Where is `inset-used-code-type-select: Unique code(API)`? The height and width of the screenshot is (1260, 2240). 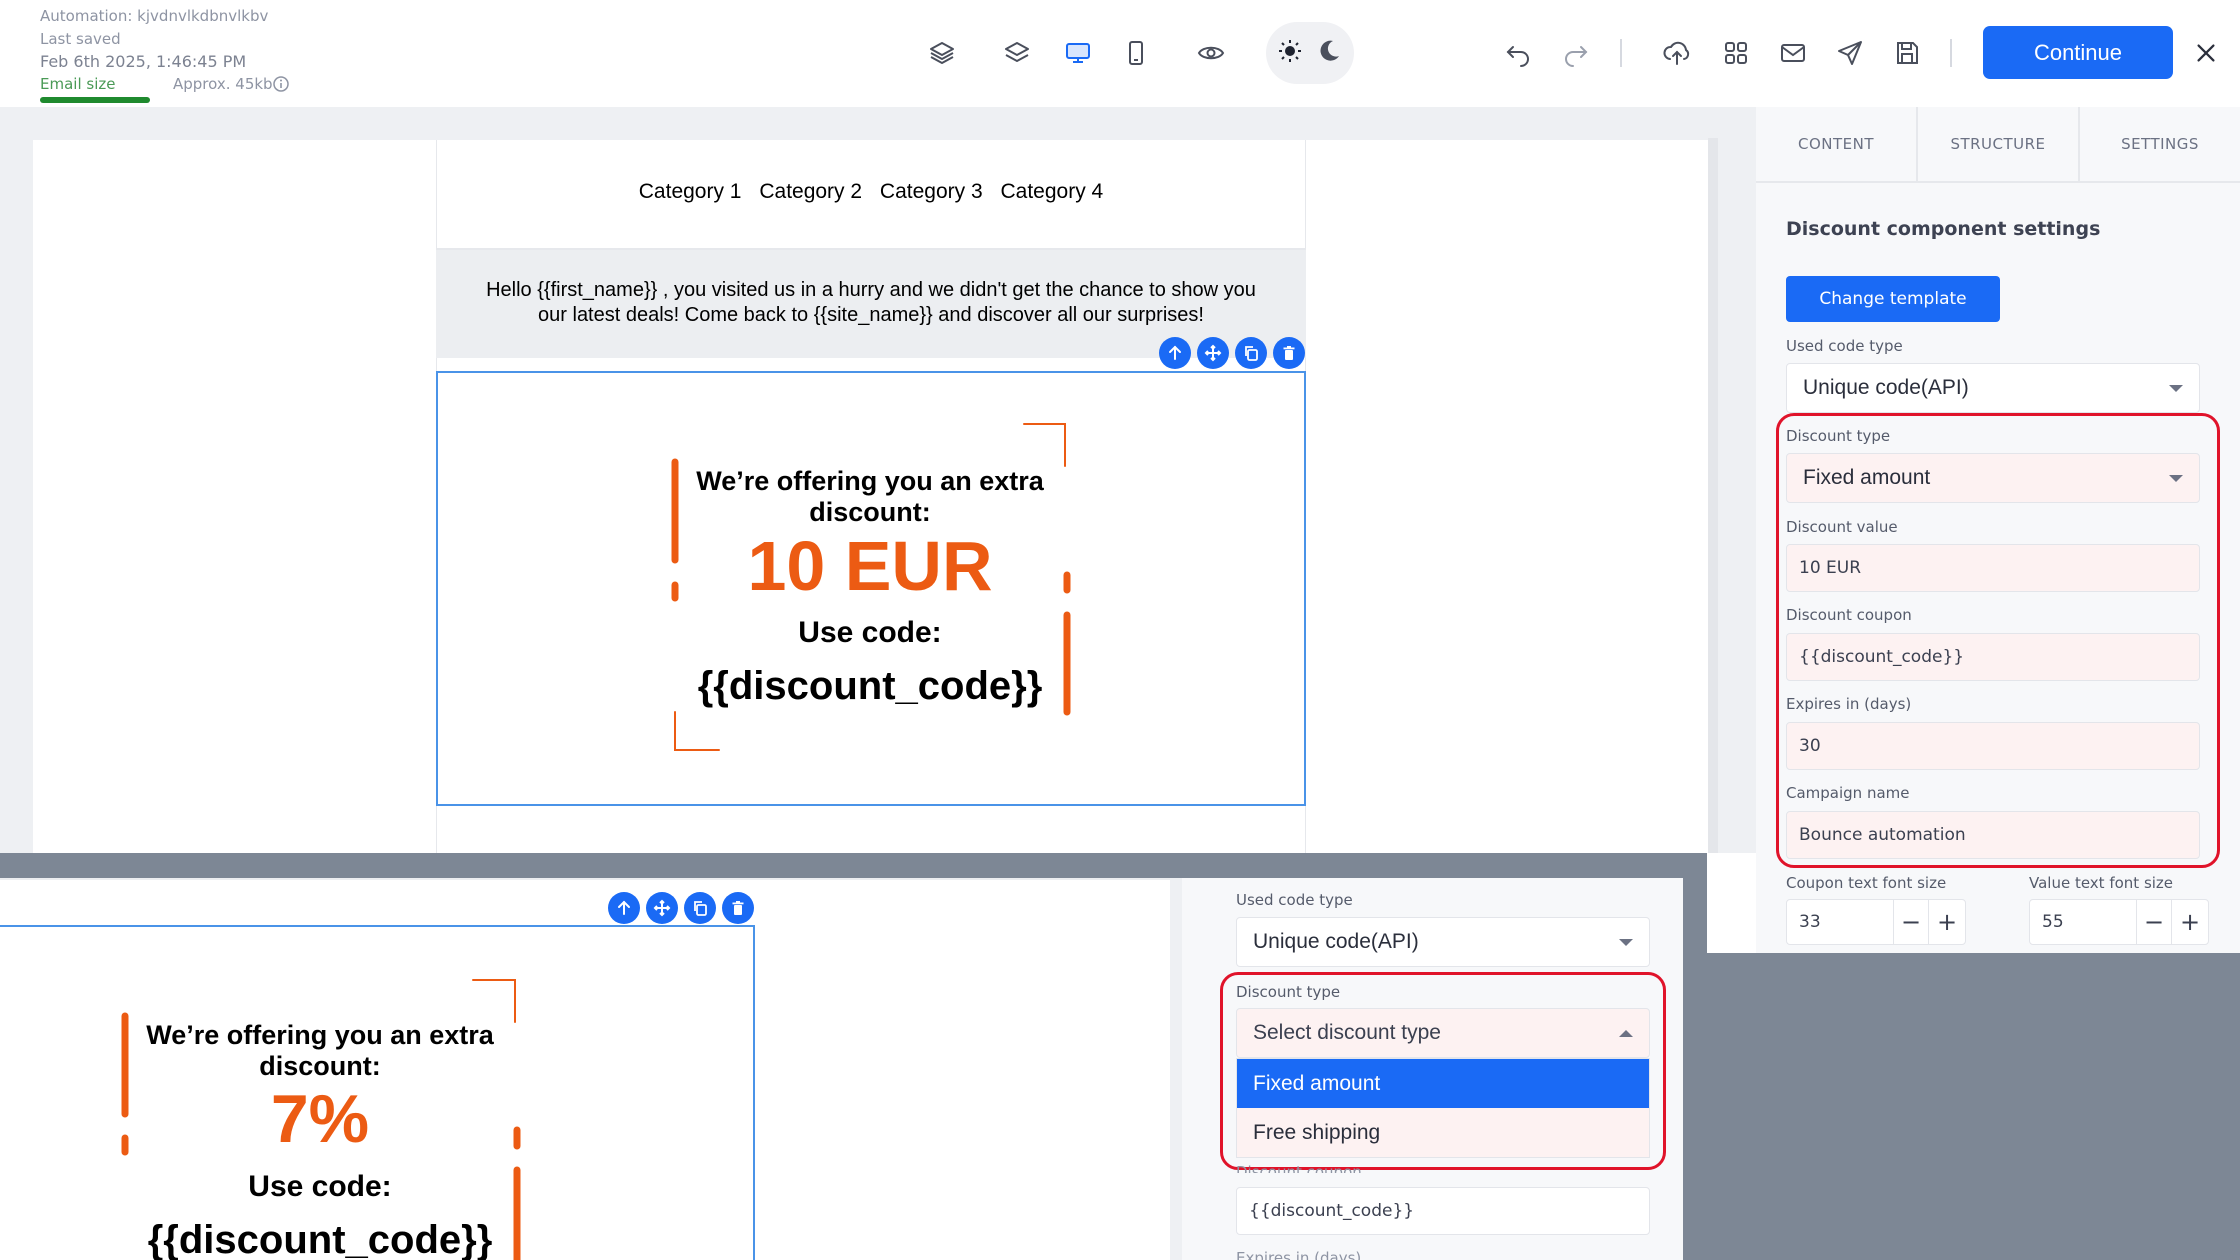 inset-used-code-type-select: Unique code(API) is located at coordinates (1443, 942).